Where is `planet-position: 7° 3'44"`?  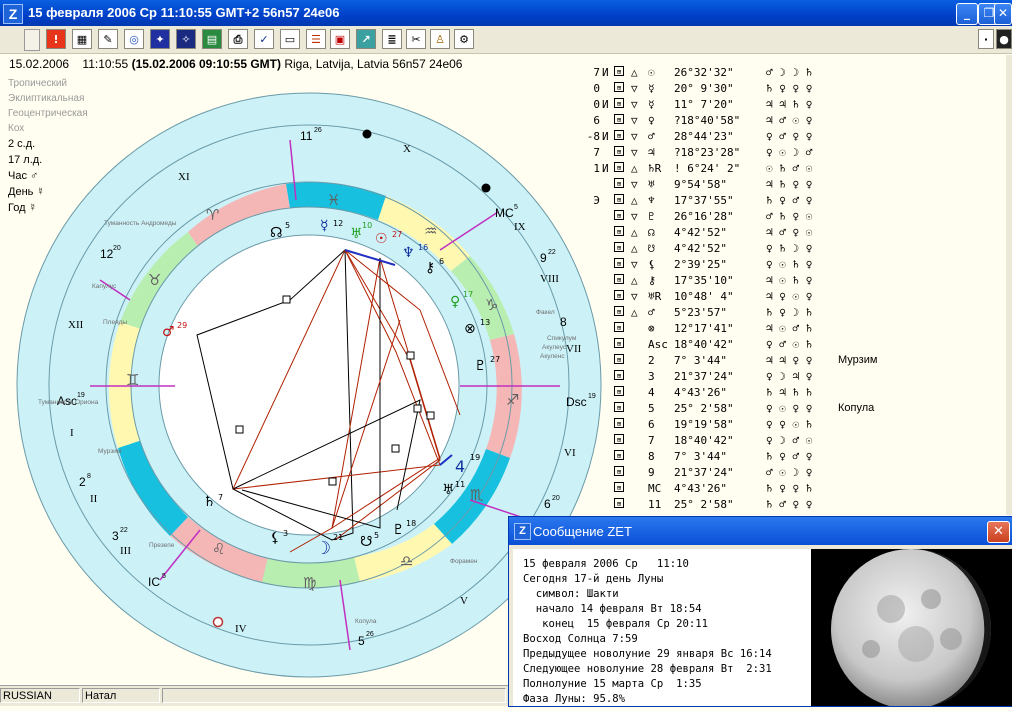
planet-position: 7° 3'44" is located at coordinates (700, 456).